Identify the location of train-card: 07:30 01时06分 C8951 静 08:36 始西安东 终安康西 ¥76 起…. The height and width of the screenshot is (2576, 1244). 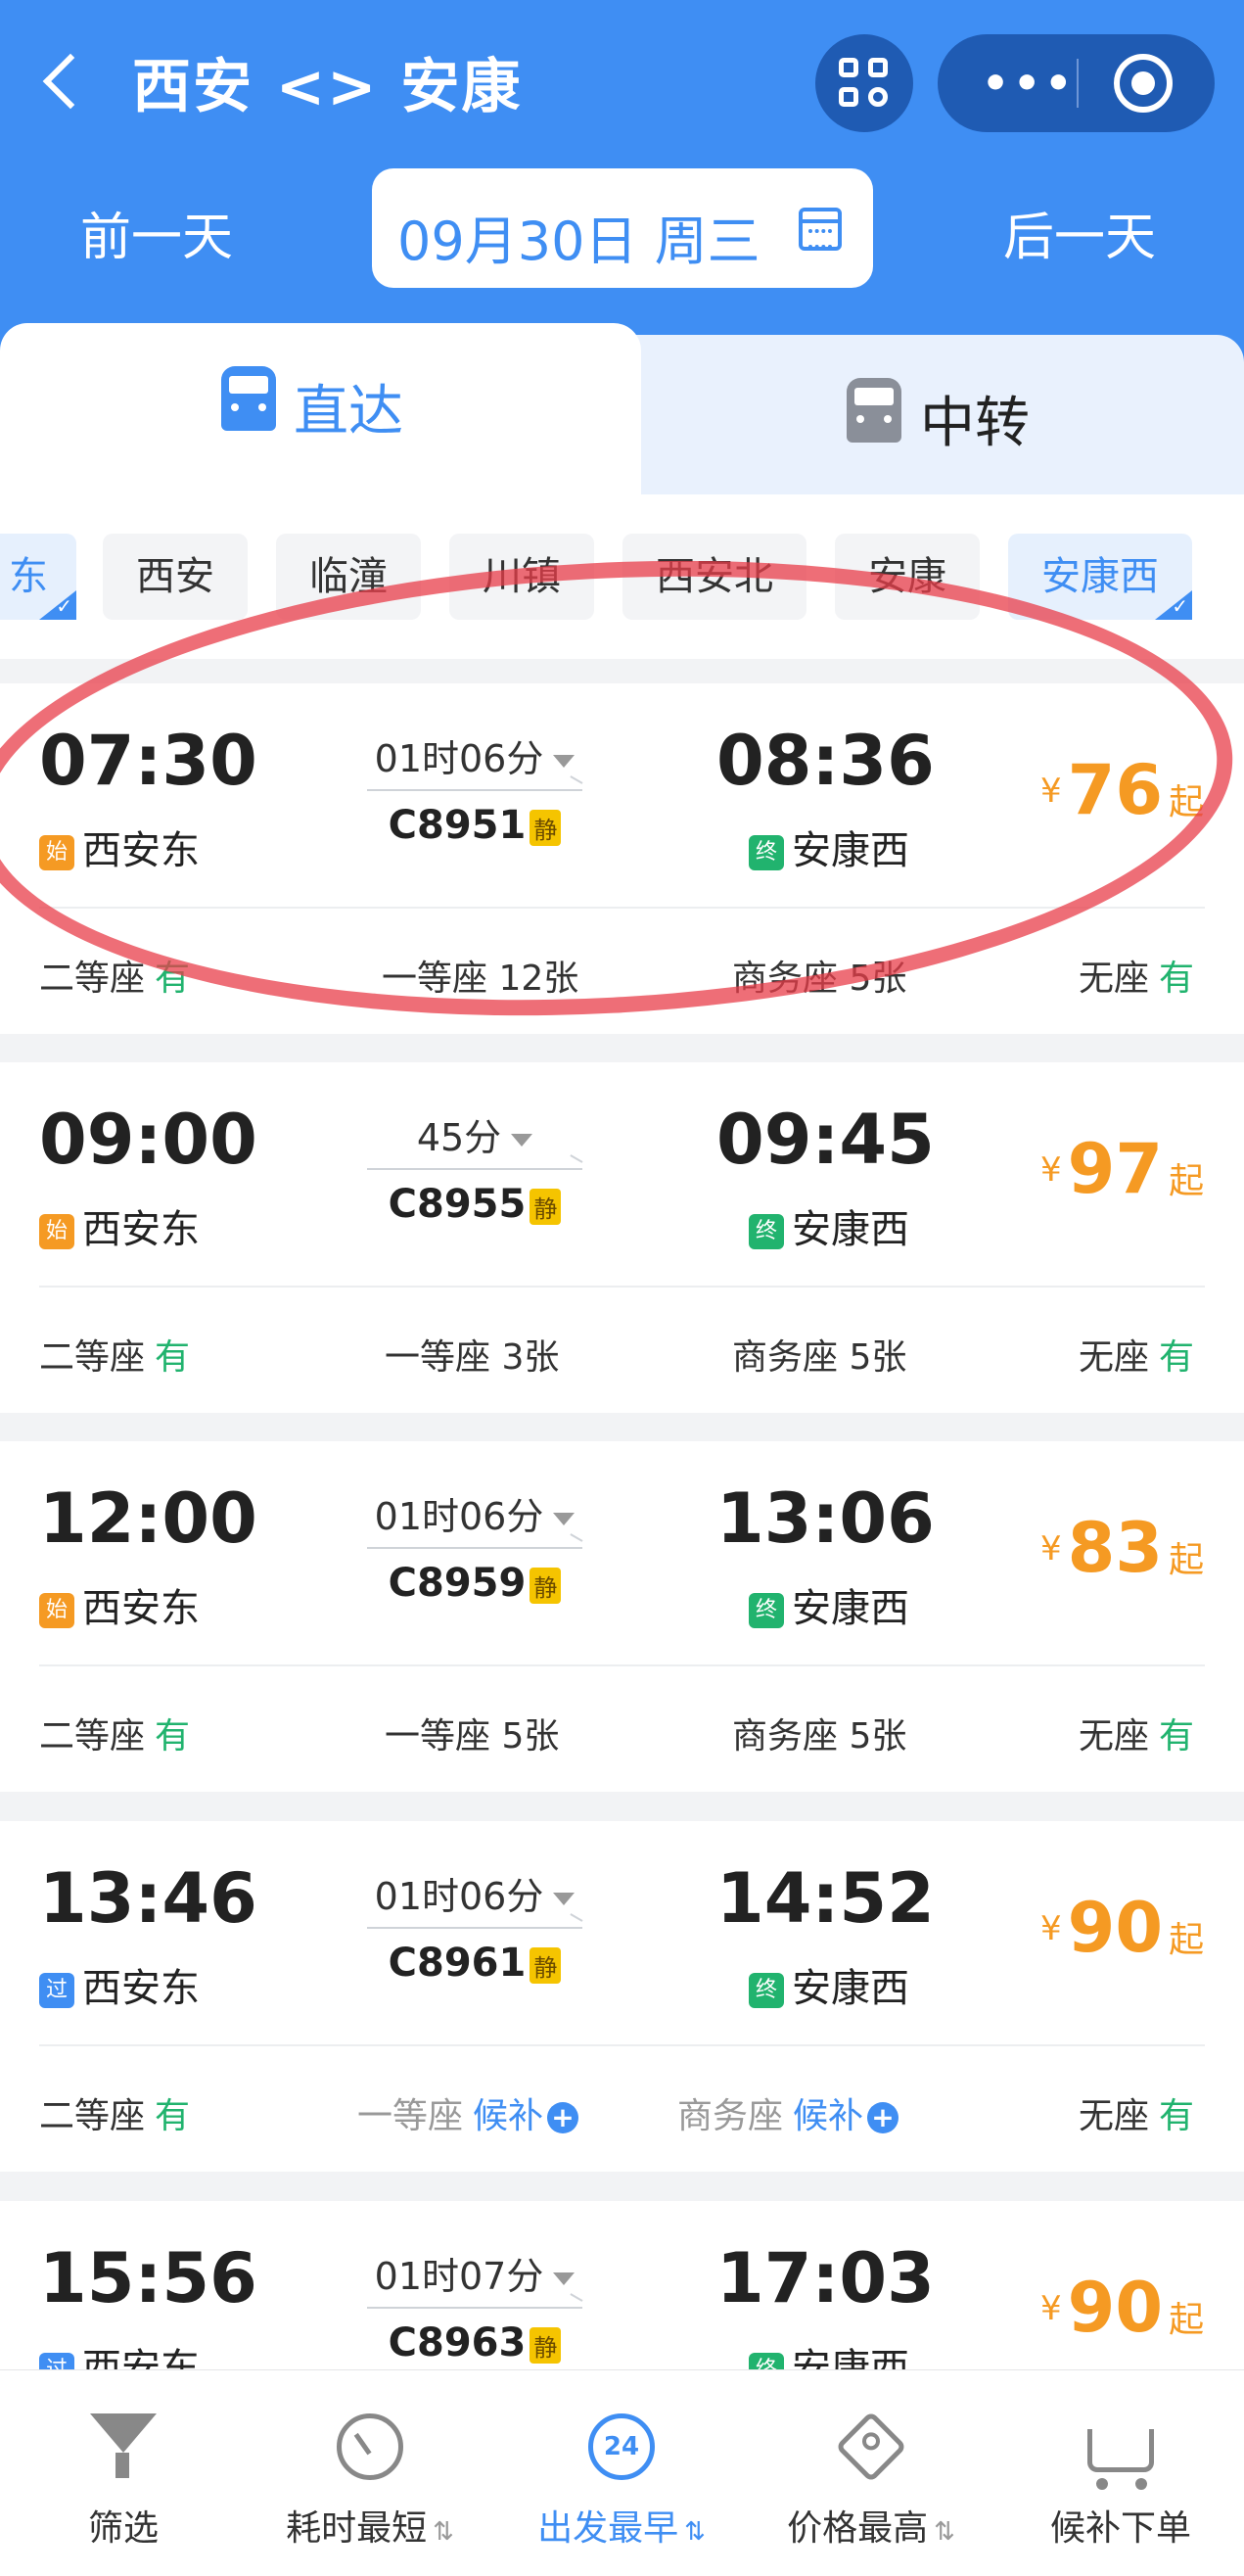
(622, 859).